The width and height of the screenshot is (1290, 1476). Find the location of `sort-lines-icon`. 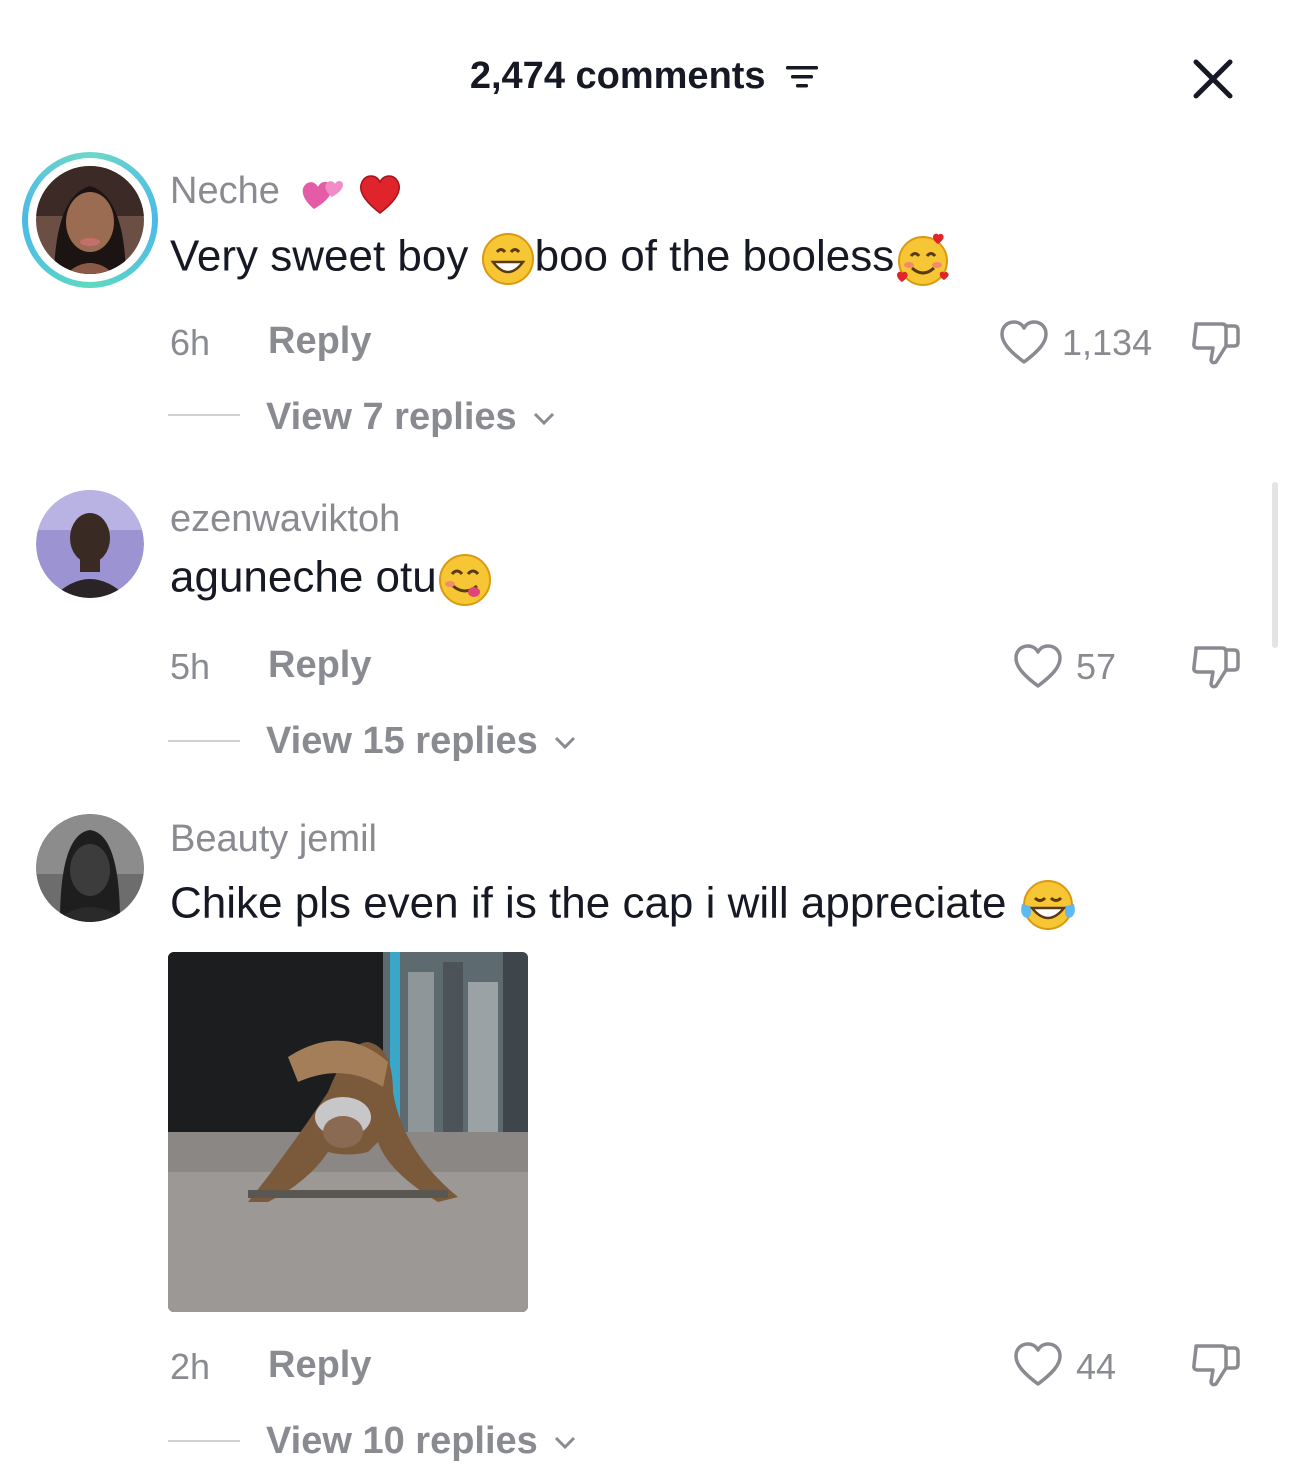

sort-lines-icon is located at coordinates (802, 77).